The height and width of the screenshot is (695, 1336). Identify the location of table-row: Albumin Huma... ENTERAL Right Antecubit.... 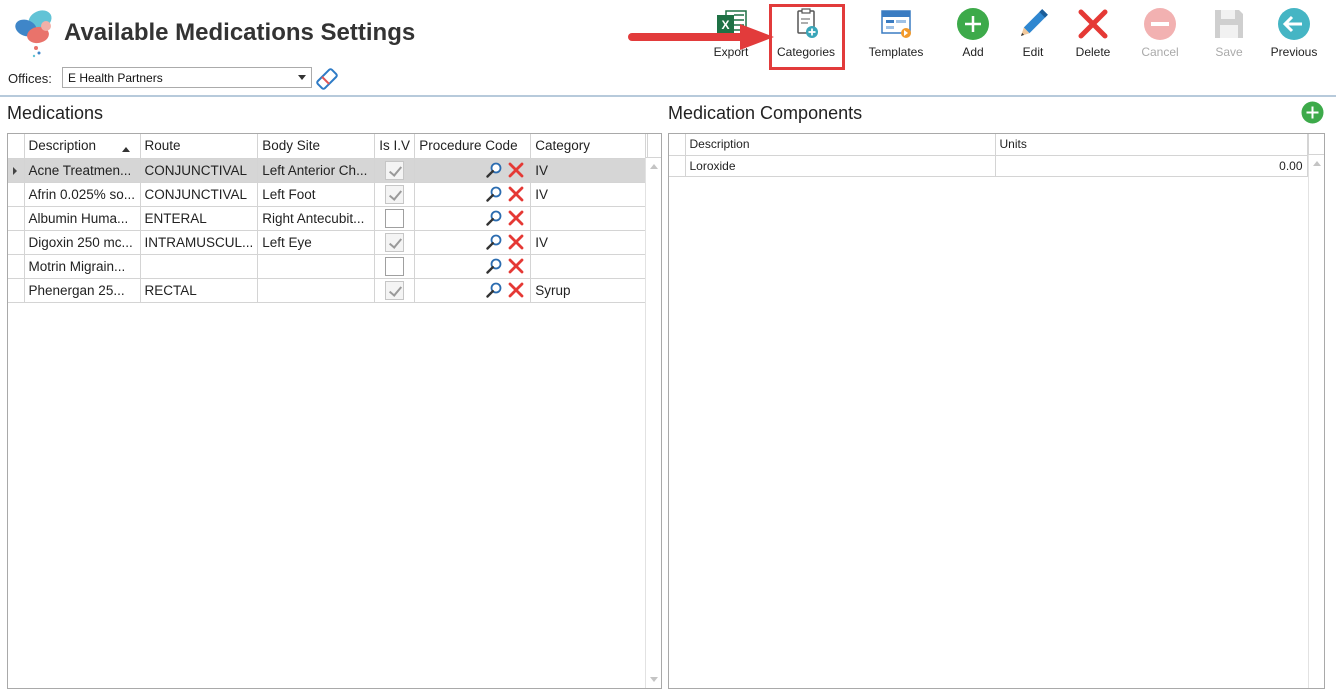
(328, 218).